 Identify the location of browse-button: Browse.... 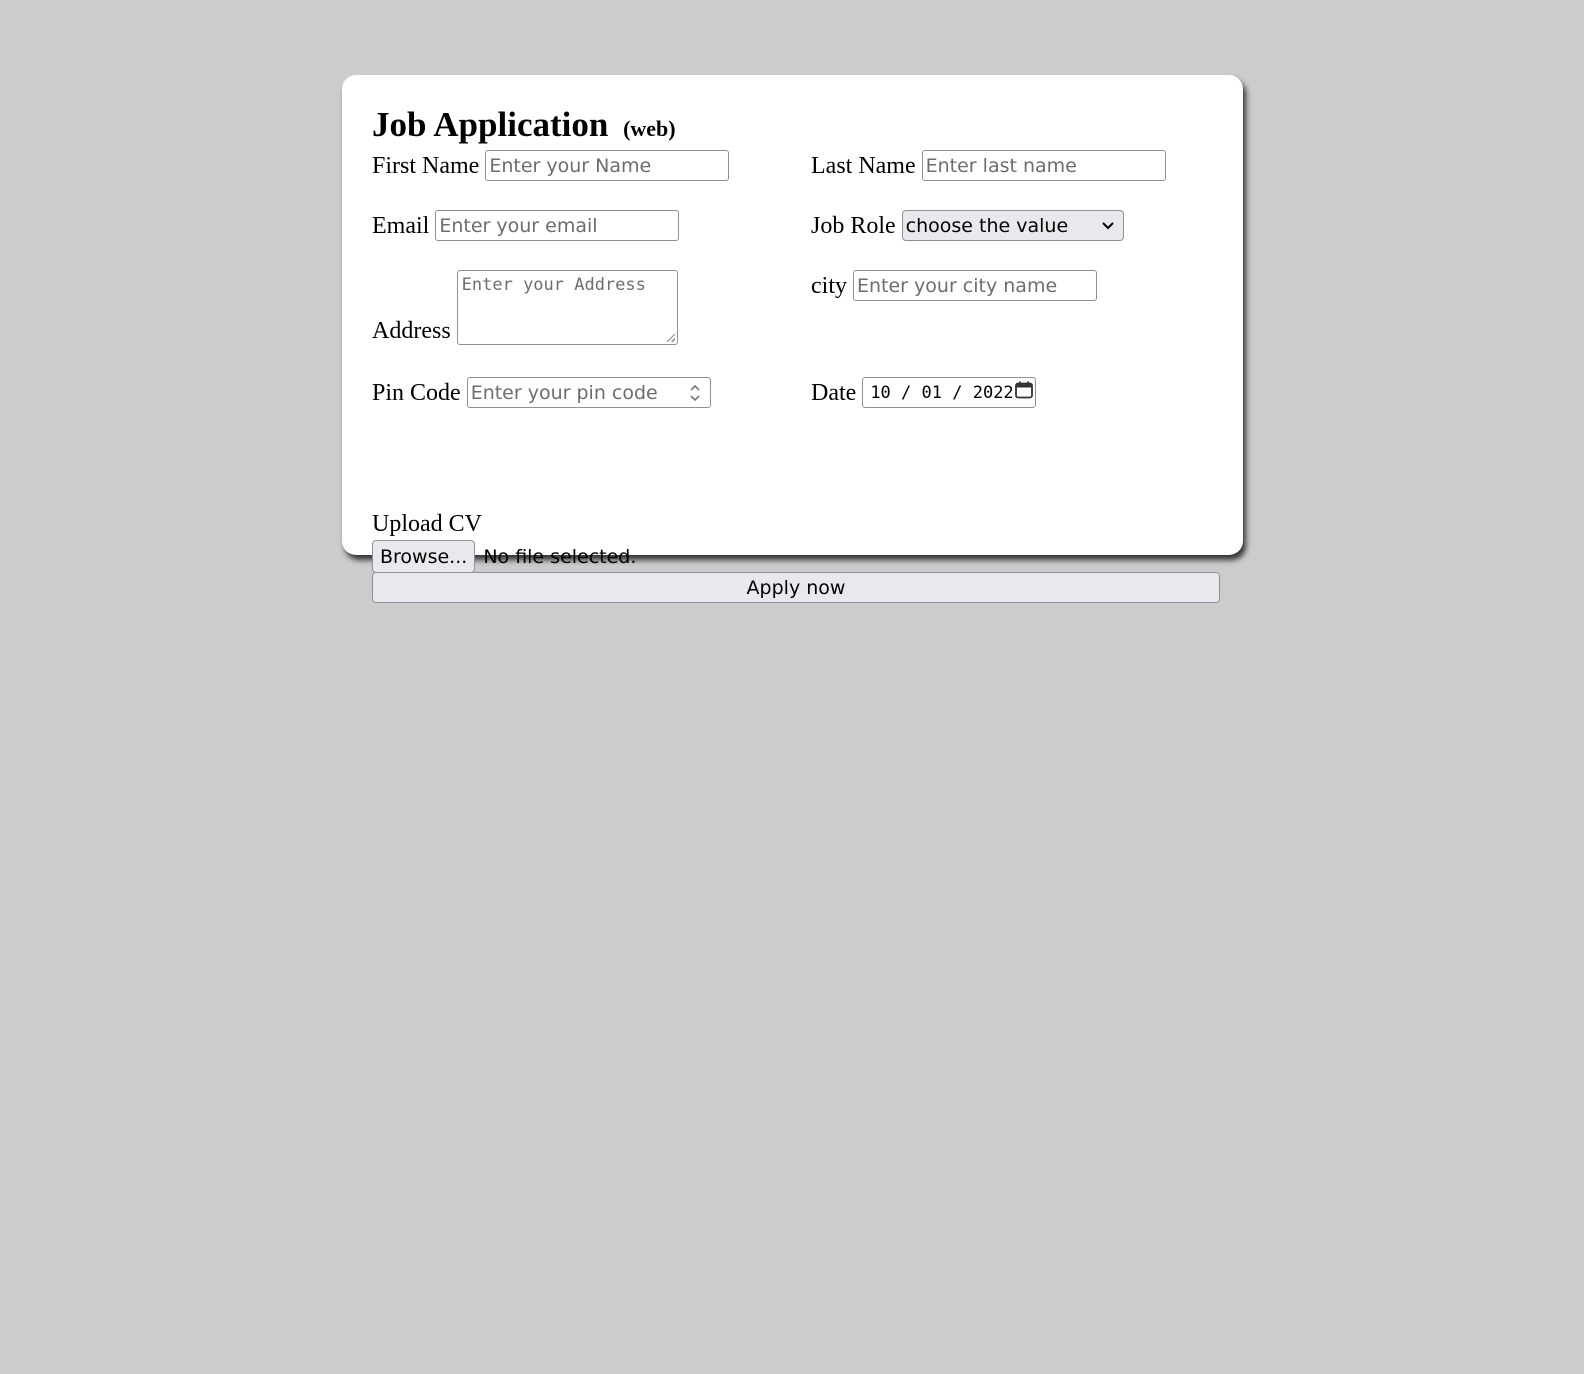
(424, 556).